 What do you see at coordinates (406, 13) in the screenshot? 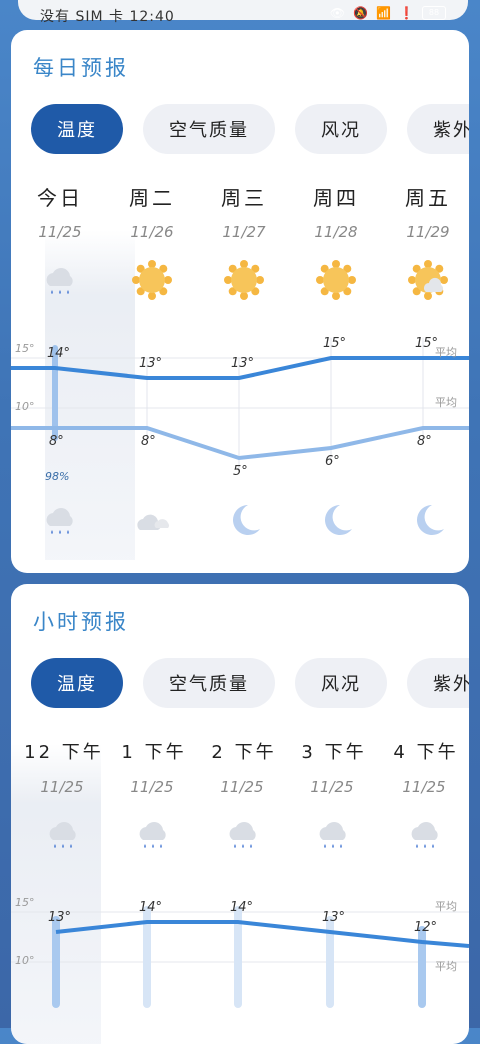
I see `alert-icon: ❗` at bounding box center [406, 13].